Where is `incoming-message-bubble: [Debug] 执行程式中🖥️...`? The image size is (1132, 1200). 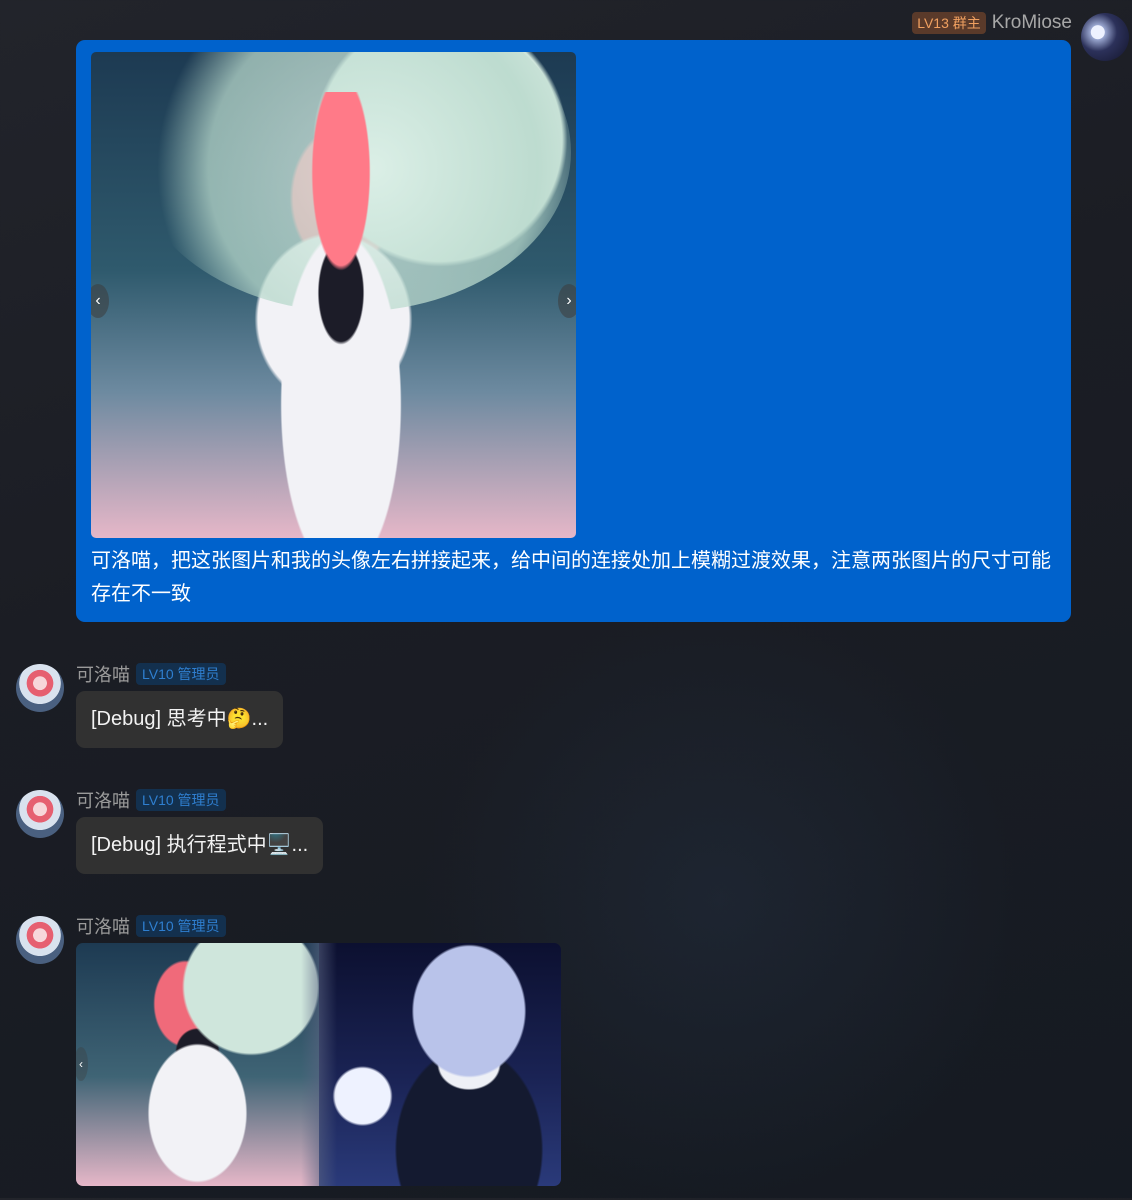 incoming-message-bubble: [Debug] 执行程式中🖥️... is located at coordinates (200, 845).